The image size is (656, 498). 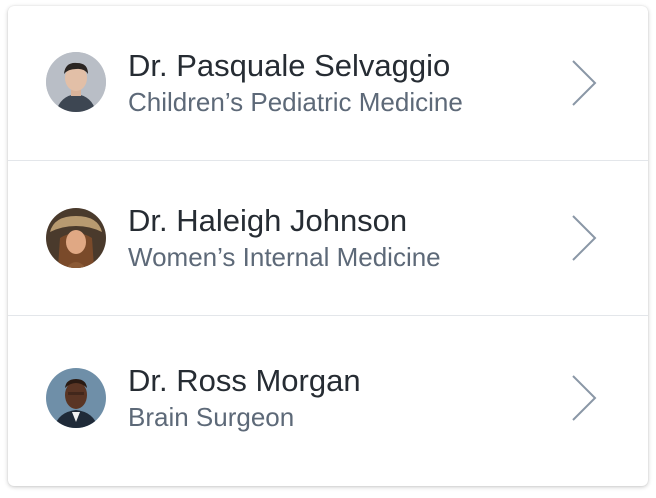 What do you see at coordinates (295, 102) in the screenshot?
I see `doctor-specialty: Children’s Pediatric Medicine` at bounding box center [295, 102].